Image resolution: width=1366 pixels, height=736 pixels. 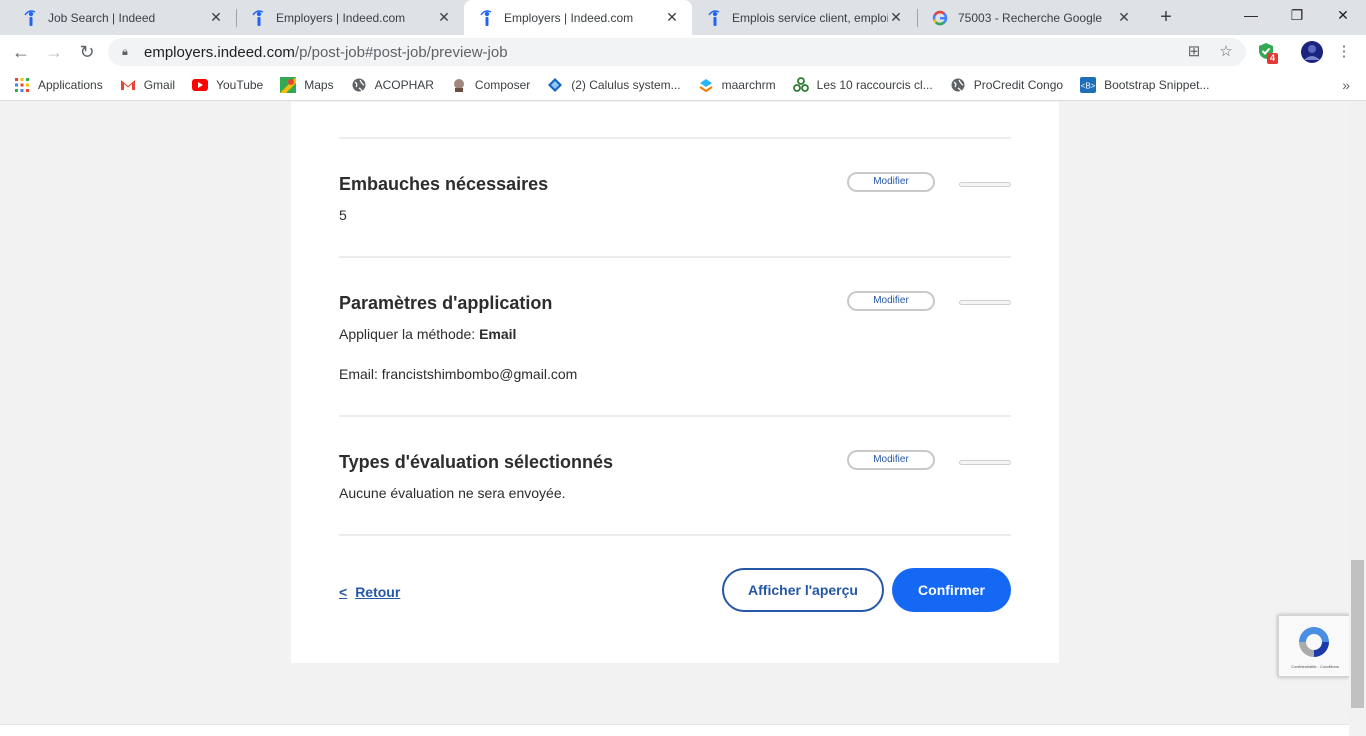 I want to click on maps-icon, so click(x=288, y=84).